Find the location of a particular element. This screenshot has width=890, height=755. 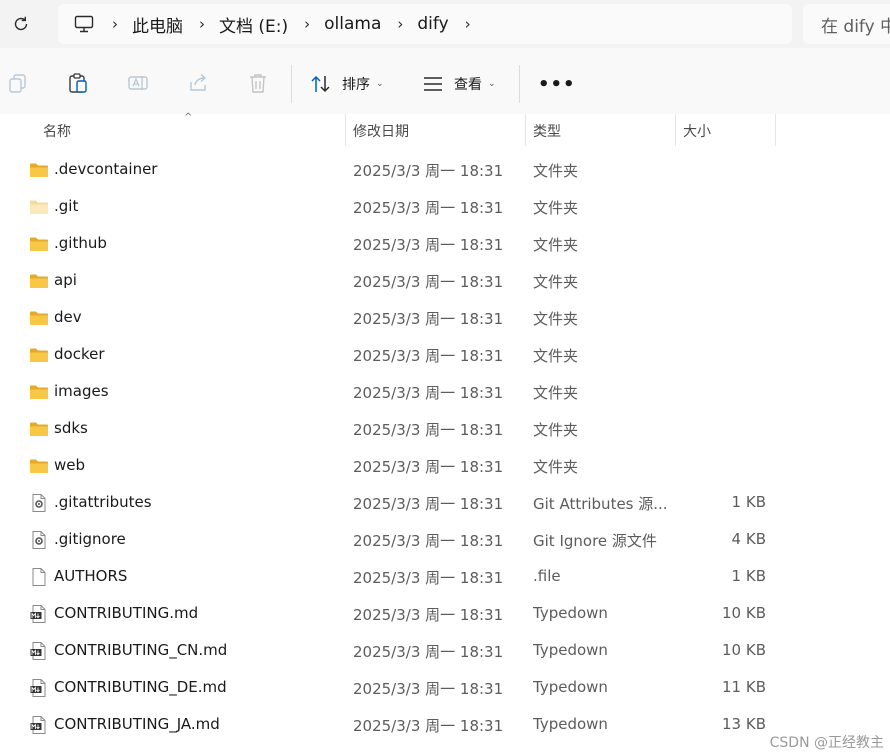

file-name: CONTRIBUTING_DE.md is located at coordinates (140, 687).